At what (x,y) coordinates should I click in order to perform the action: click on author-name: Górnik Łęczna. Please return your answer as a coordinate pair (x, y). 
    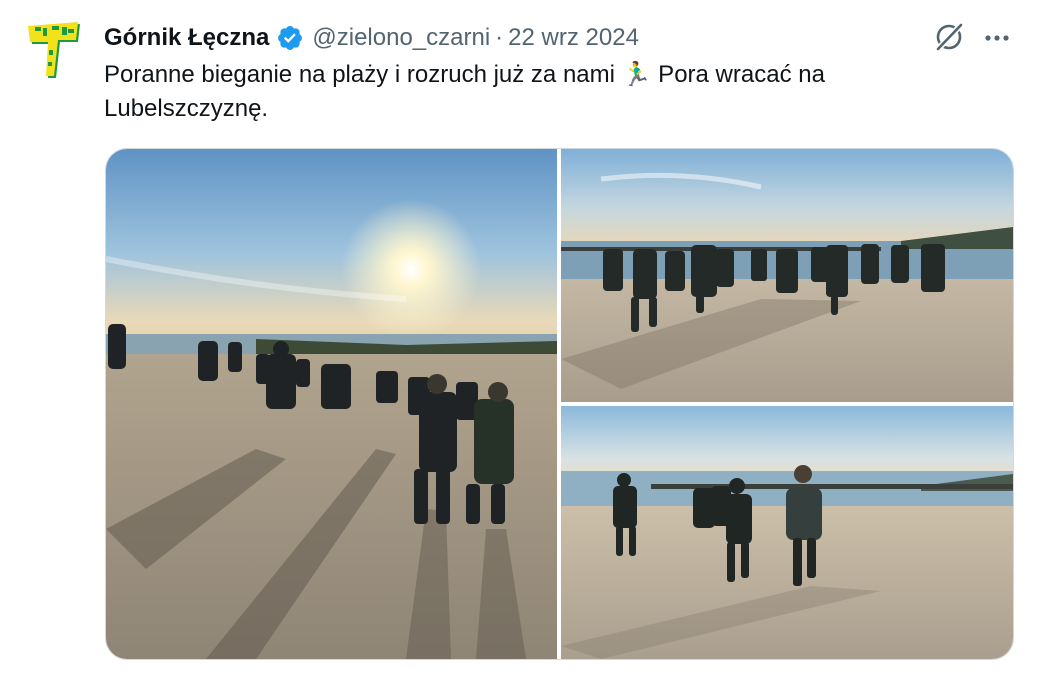
    Looking at the image, I should click on (186, 38).